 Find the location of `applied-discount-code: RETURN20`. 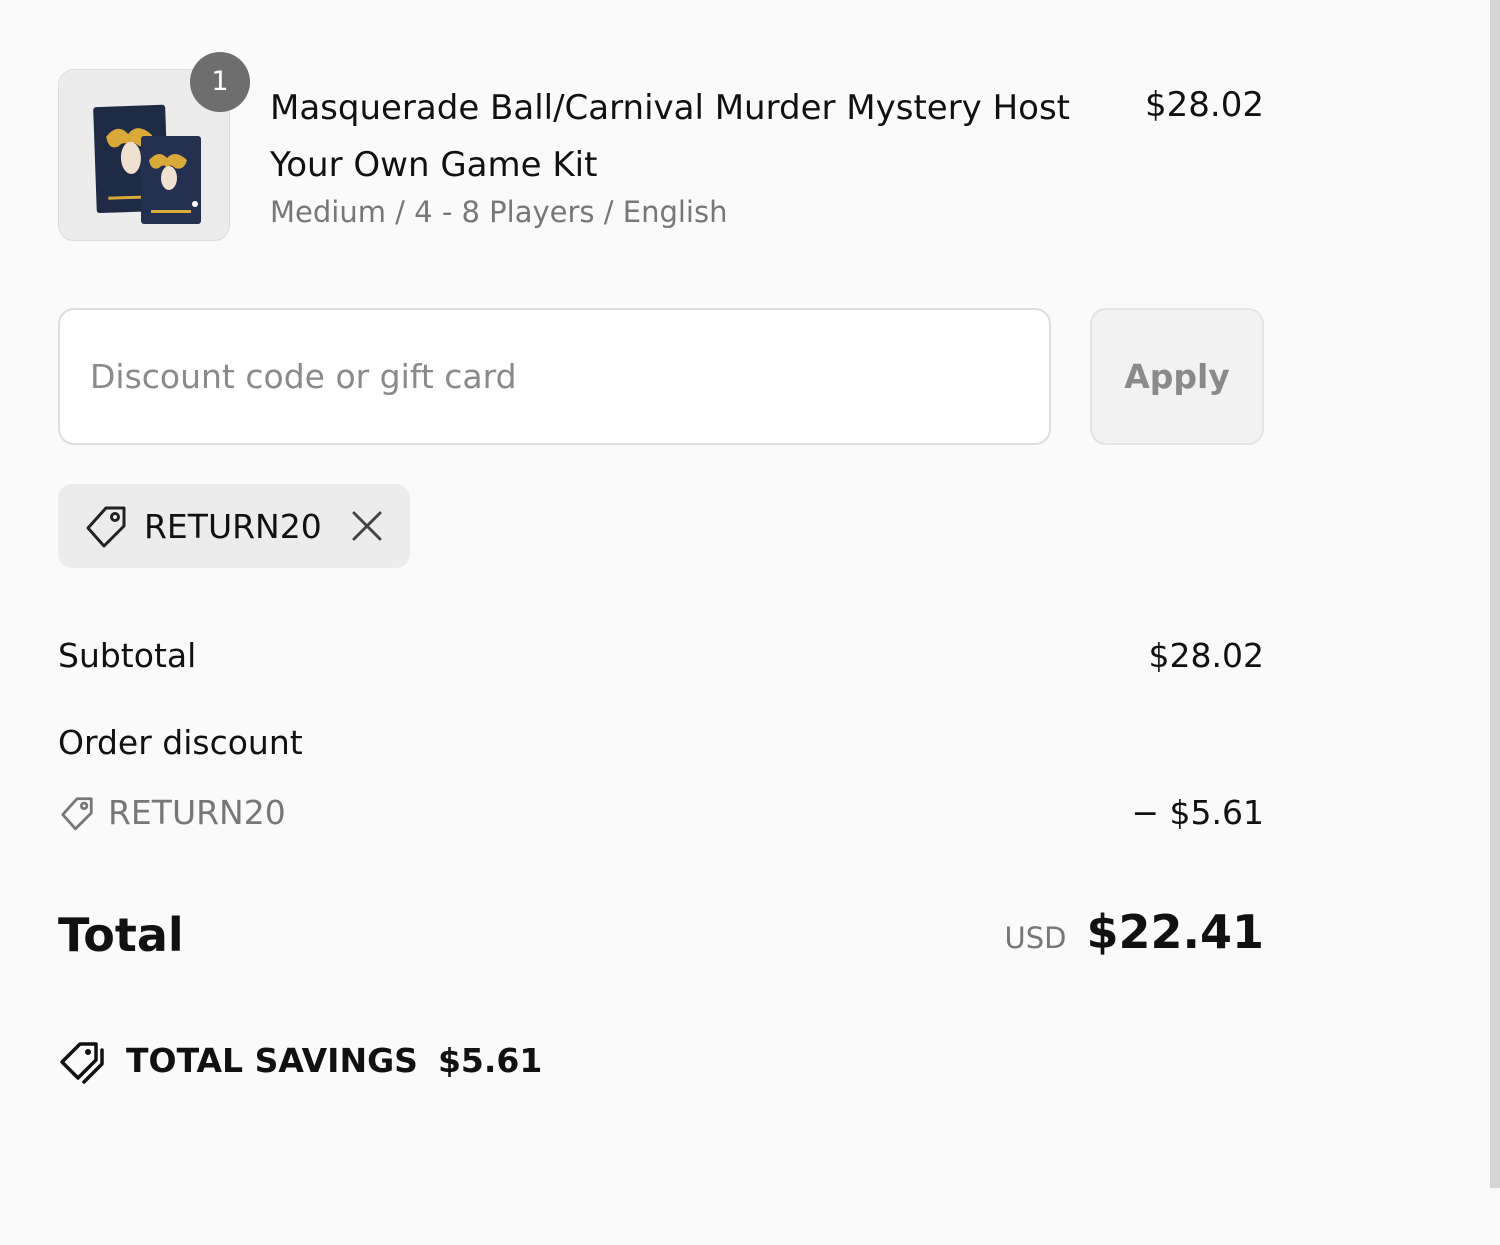

applied-discount-code: RETURN20 is located at coordinates (233, 526).